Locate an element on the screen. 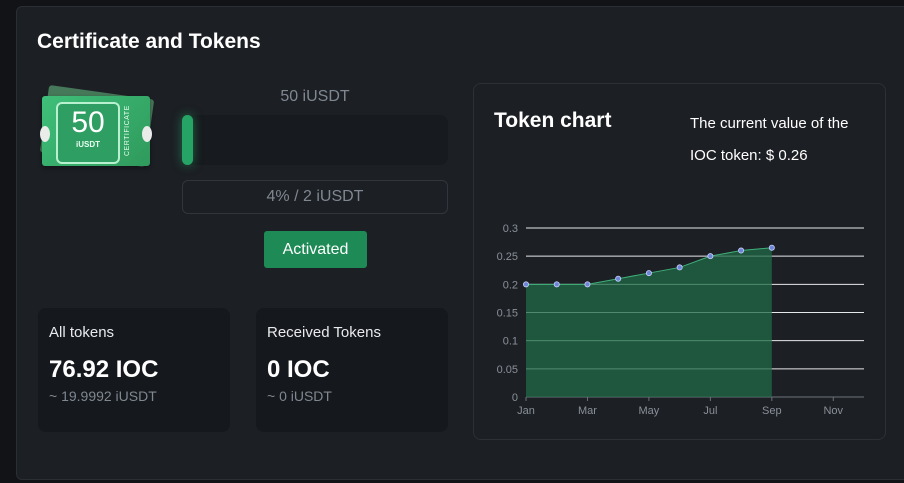 The height and width of the screenshot is (483, 904). y-tick-label: 0.05 is located at coordinates (507, 370).